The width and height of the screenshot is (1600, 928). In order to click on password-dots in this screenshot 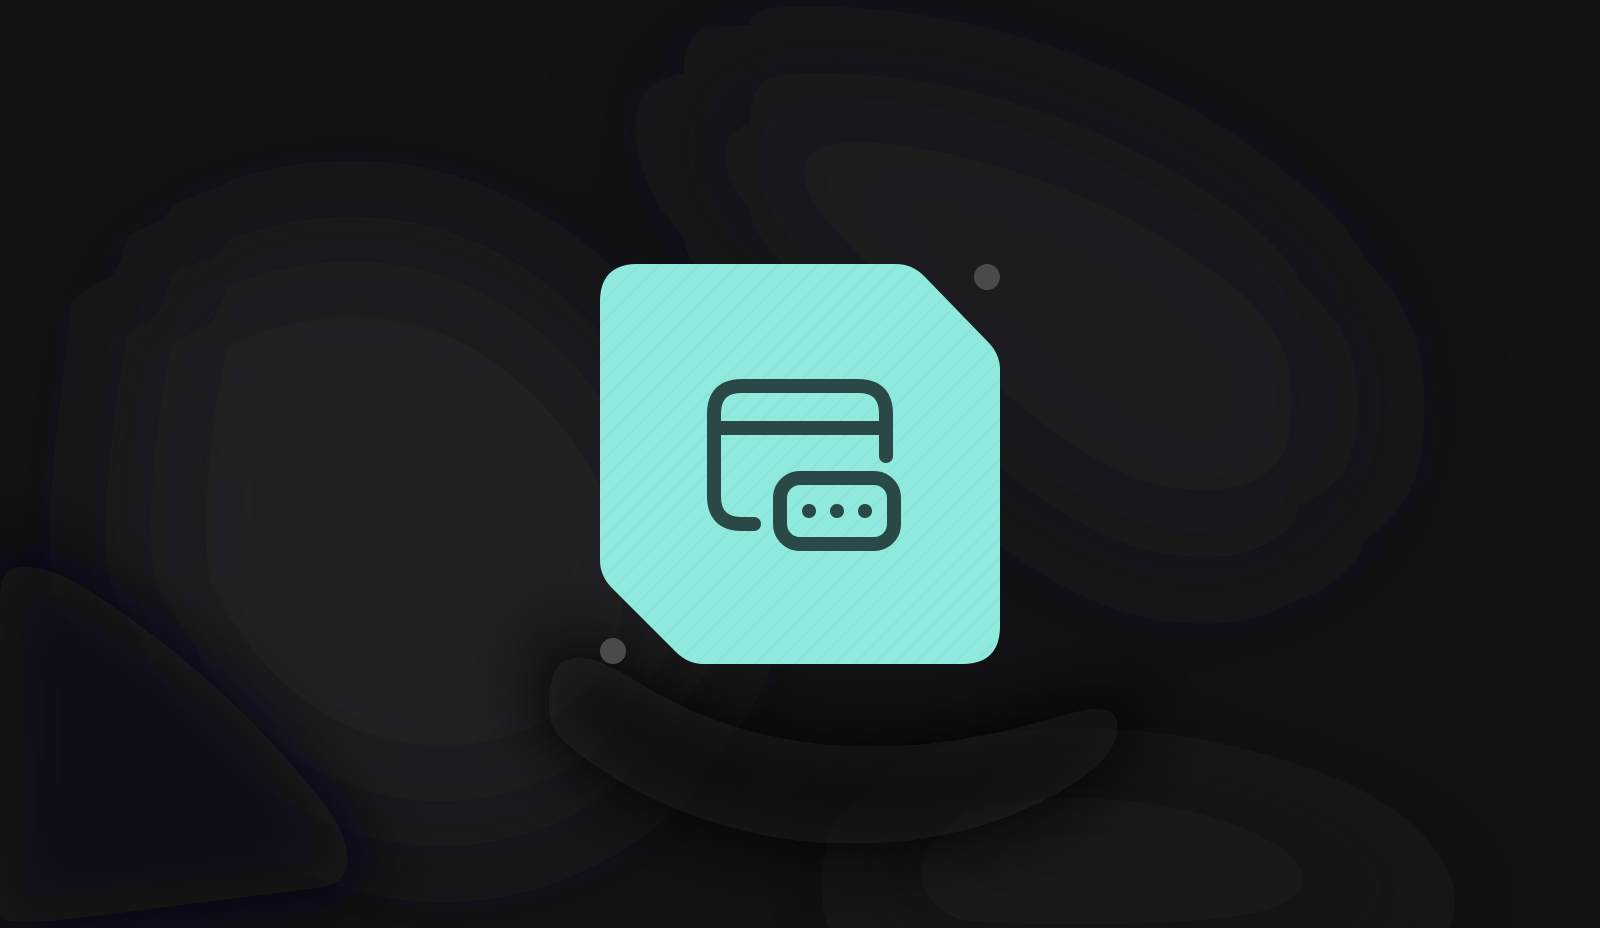, I will do `click(837, 511)`.